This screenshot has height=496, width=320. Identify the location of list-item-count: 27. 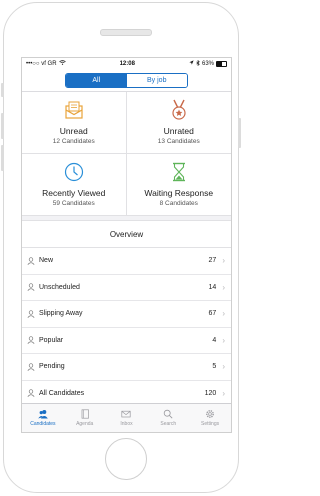
(212, 261).